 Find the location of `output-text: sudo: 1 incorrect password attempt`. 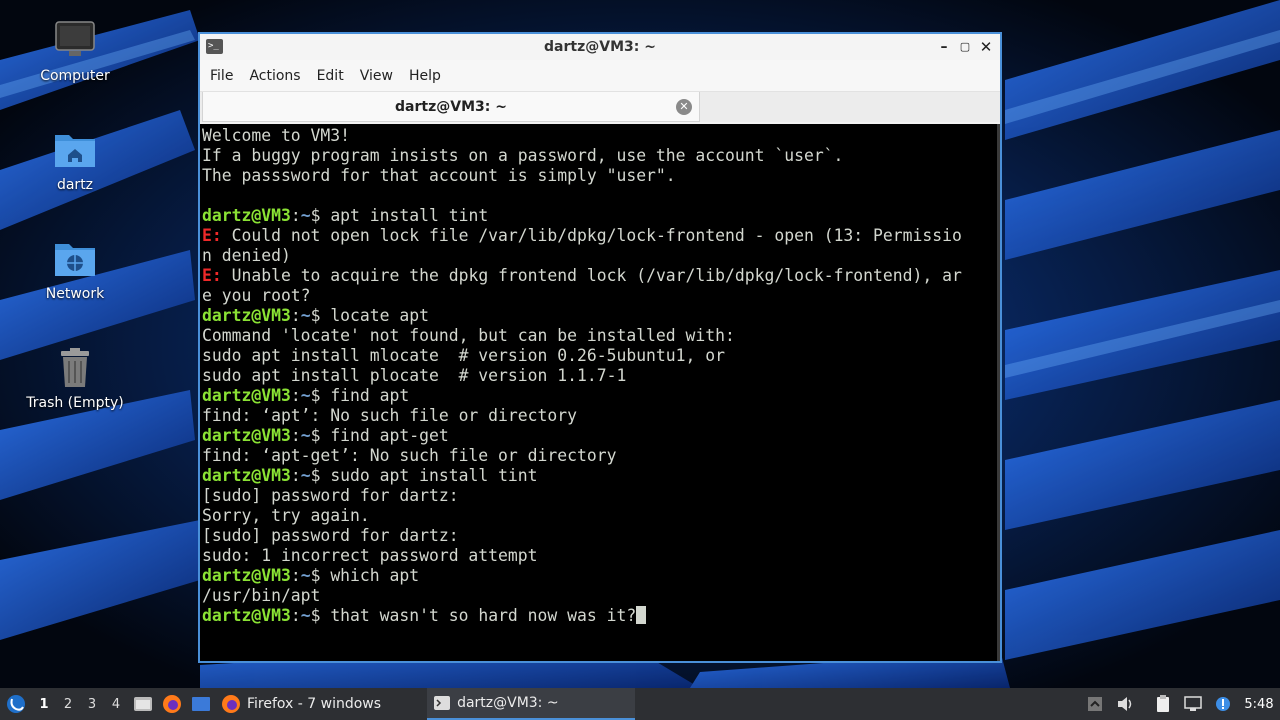

output-text: sudo: 1 incorrect password attempt is located at coordinates (370, 555).